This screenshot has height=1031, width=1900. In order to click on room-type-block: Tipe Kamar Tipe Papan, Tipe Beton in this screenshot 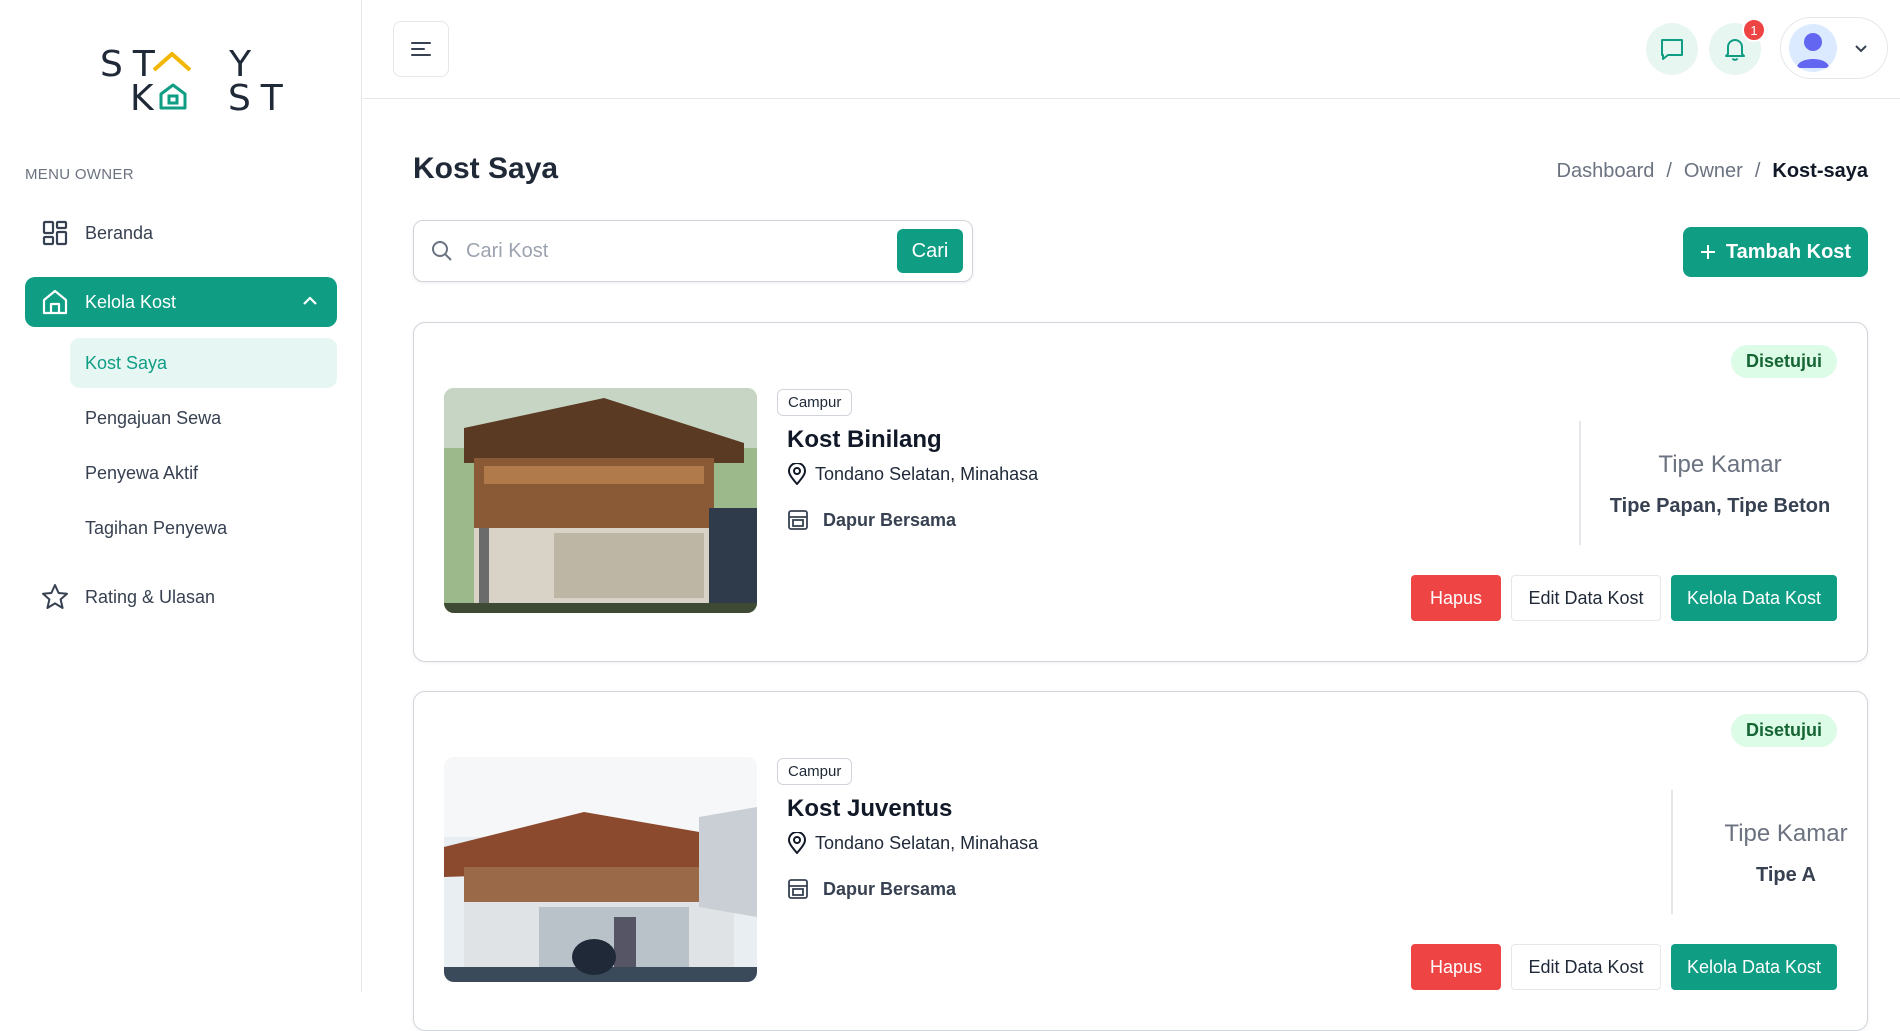, I will do `click(1720, 484)`.